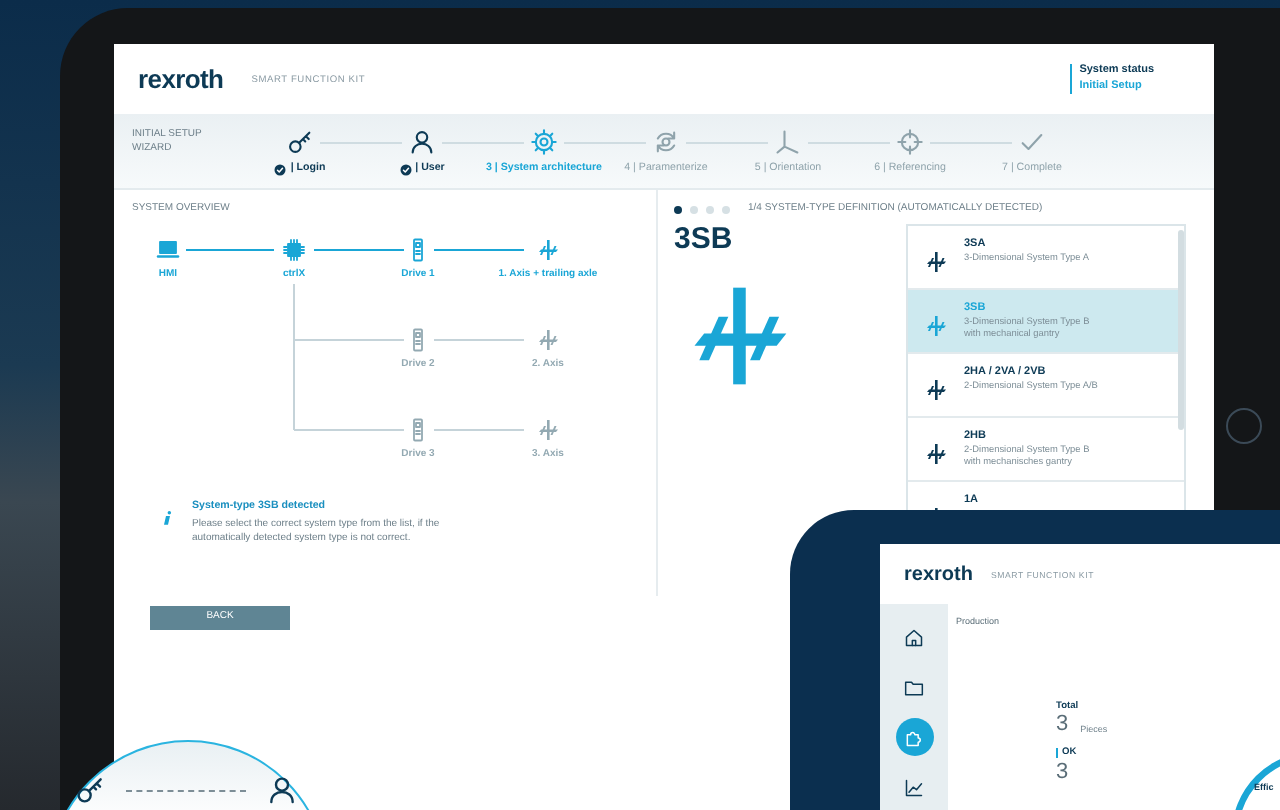 This screenshot has width=1280, height=810. What do you see at coordinates (544, 142) in the screenshot?
I see `settings-icon` at bounding box center [544, 142].